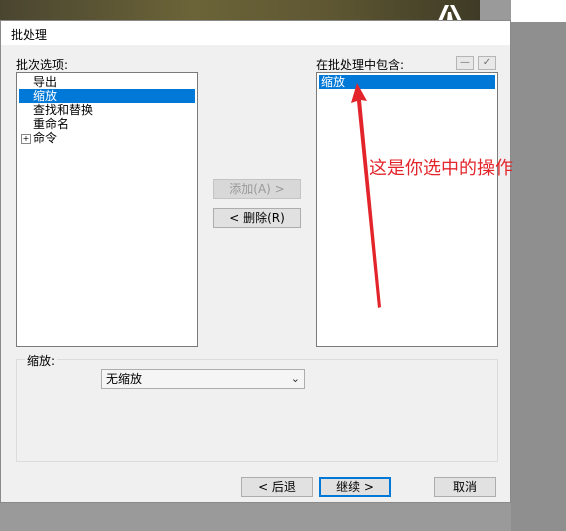 This screenshot has width=566, height=531. Describe the element at coordinates (107, 82) in the screenshot. I see `list-item-export: 导出` at that location.